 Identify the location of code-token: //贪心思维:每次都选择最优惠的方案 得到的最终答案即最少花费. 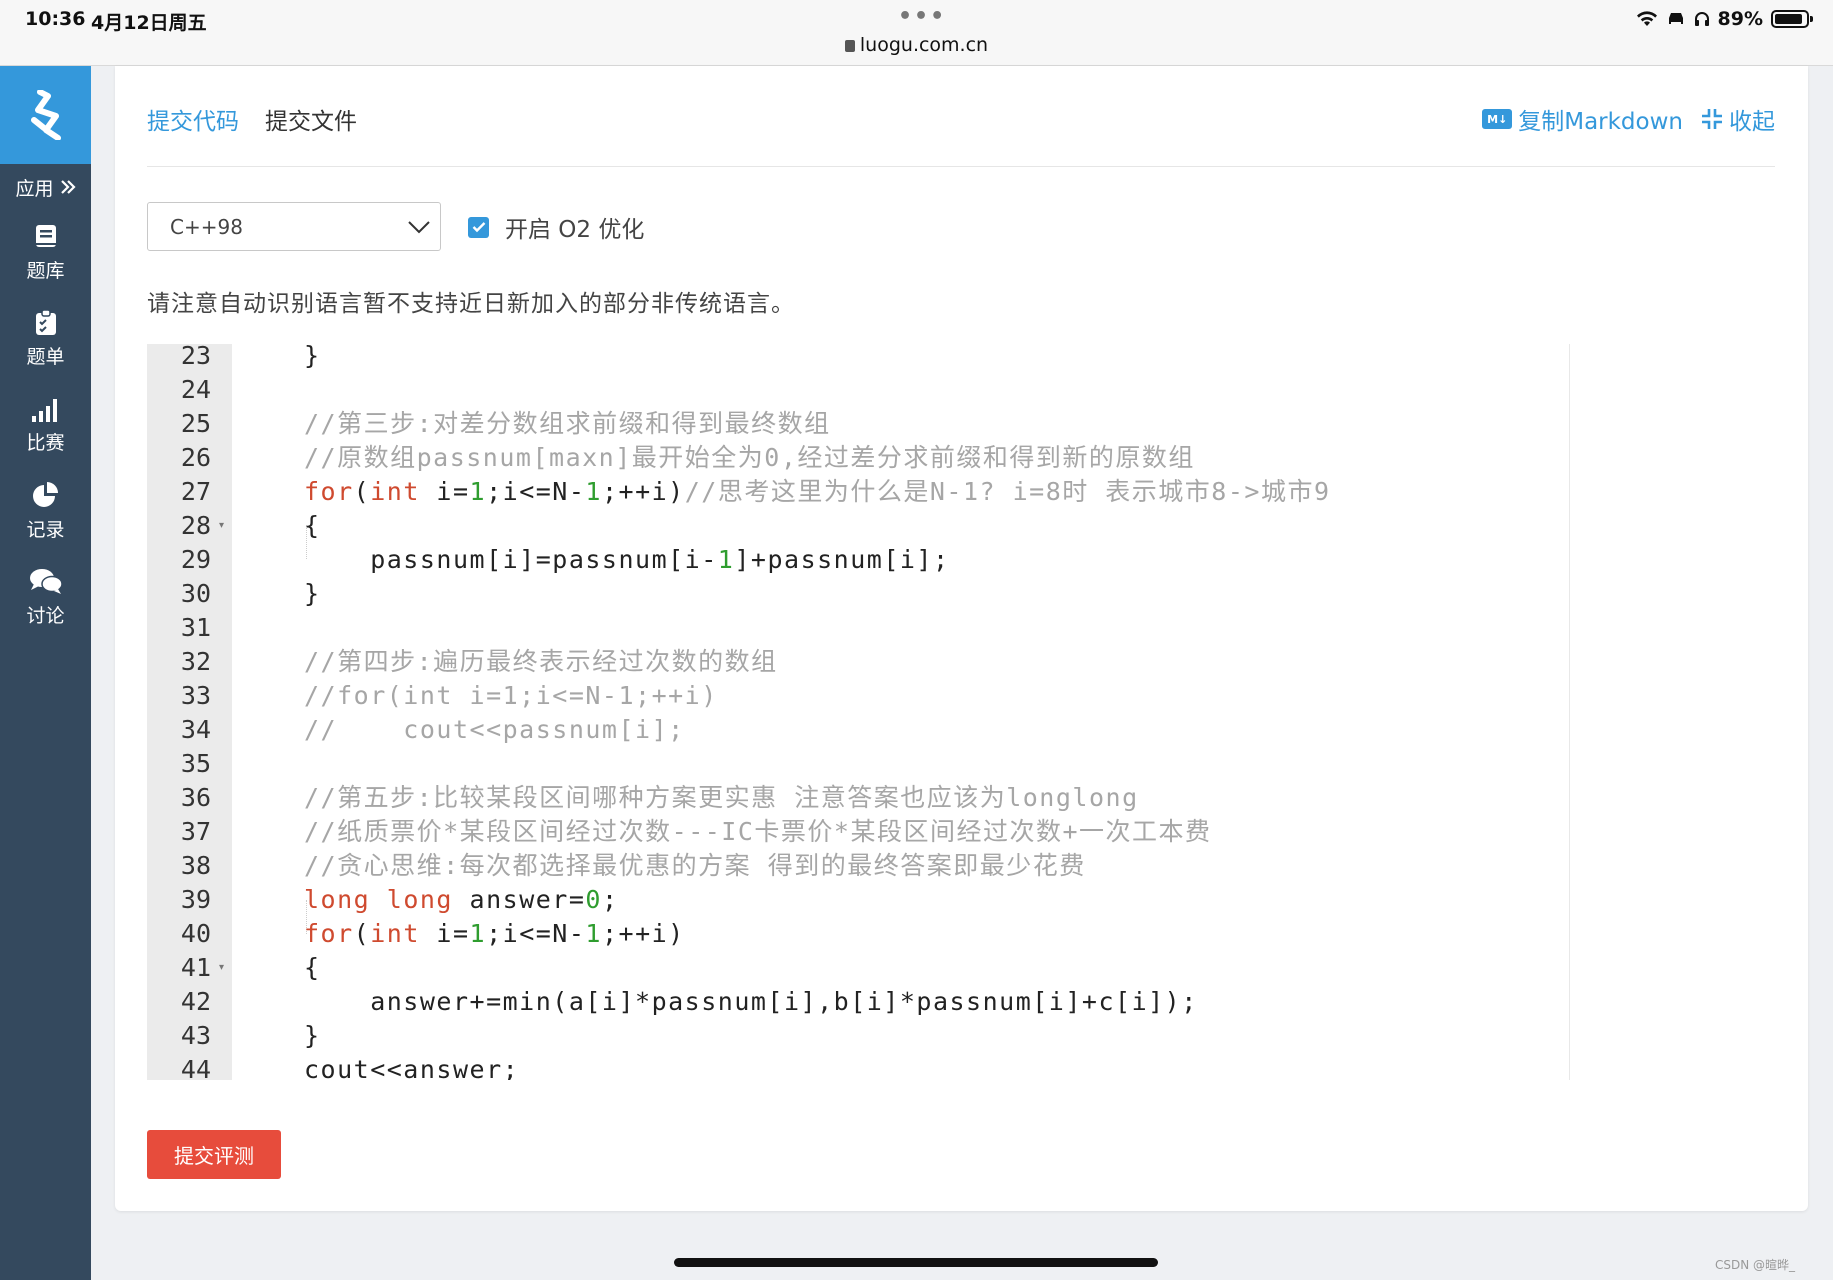
(695, 865).